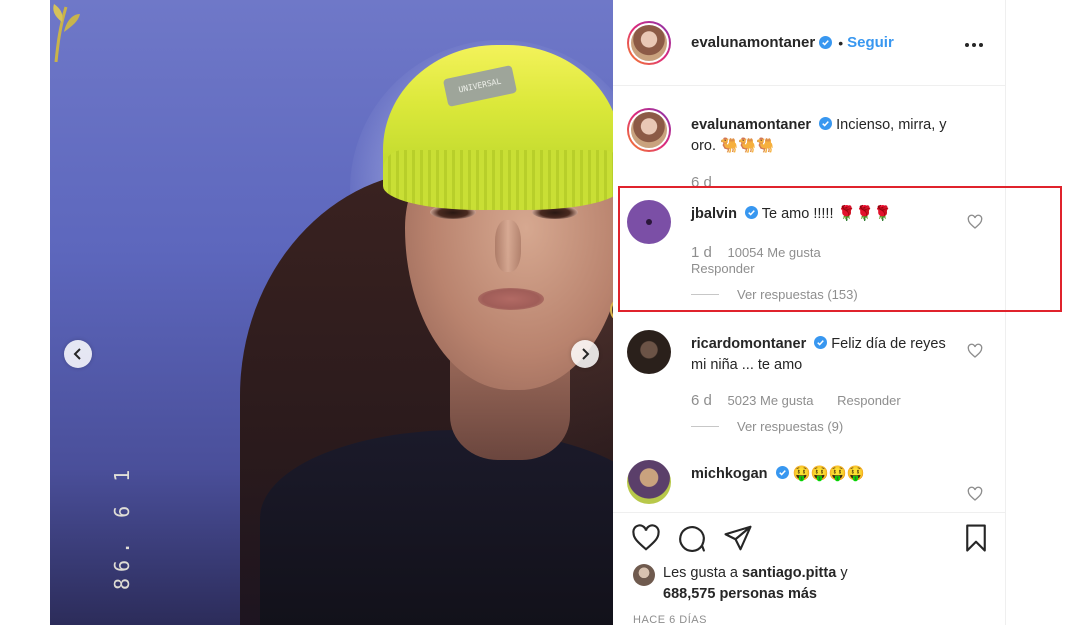 The image size is (1080, 625). Describe the element at coordinates (511, 299) in the screenshot. I see `lips` at that location.